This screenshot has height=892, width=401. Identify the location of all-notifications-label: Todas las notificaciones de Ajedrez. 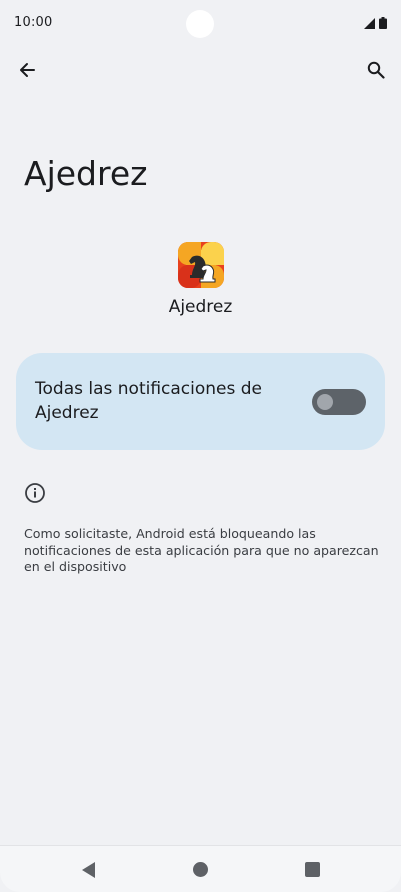
(149, 401).